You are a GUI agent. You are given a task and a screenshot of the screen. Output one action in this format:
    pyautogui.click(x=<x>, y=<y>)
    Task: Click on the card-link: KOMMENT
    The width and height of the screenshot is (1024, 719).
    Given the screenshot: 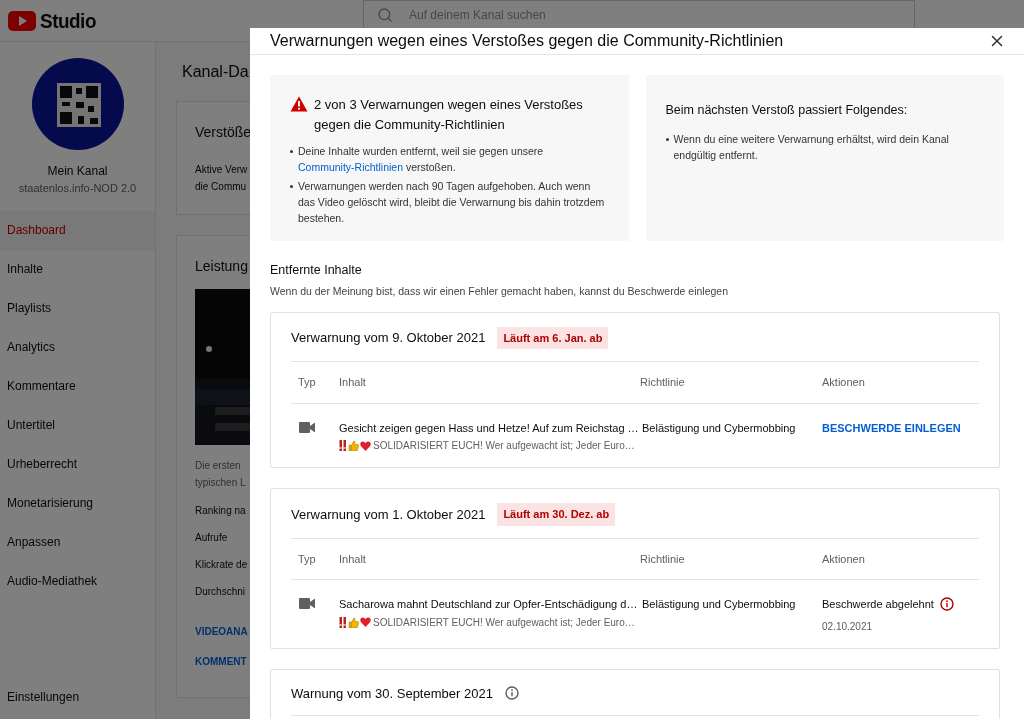 What is the action you would take?
    pyautogui.click(x=221, y=662)
    